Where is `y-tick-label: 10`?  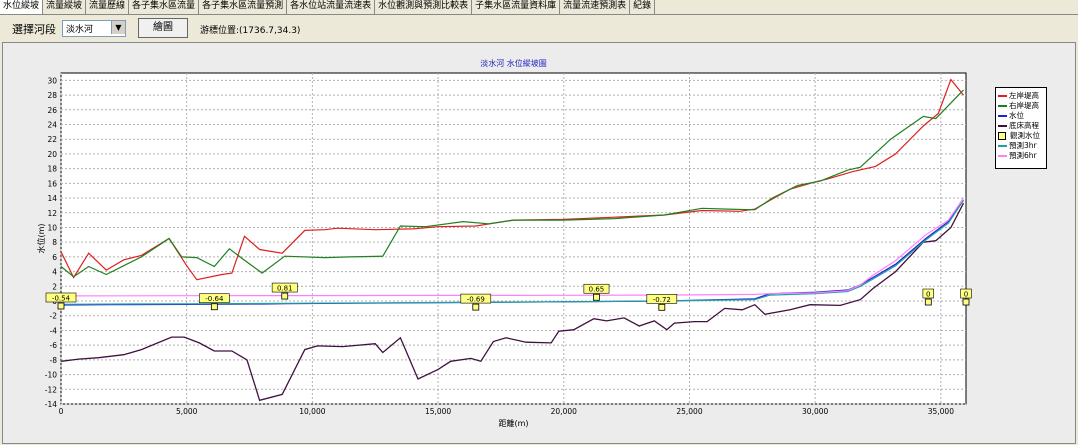
y-tick-label: 10 is located at coordinates (52, 227).